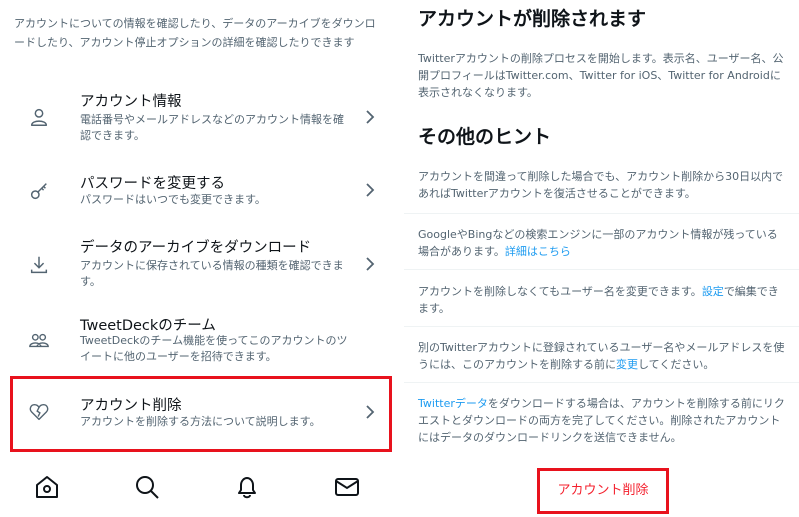 Image resolution: width=799 pixels, height=517 pixels. Describe the element at coordinates (453, 403) in the screenshot. I see `twitter-data-link: Twitterデータ` at that location.